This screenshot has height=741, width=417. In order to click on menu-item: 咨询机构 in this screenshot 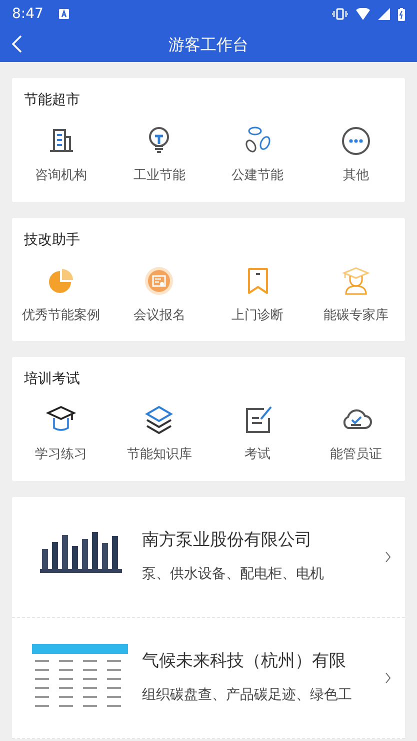, I will do `click(61, 155)`.